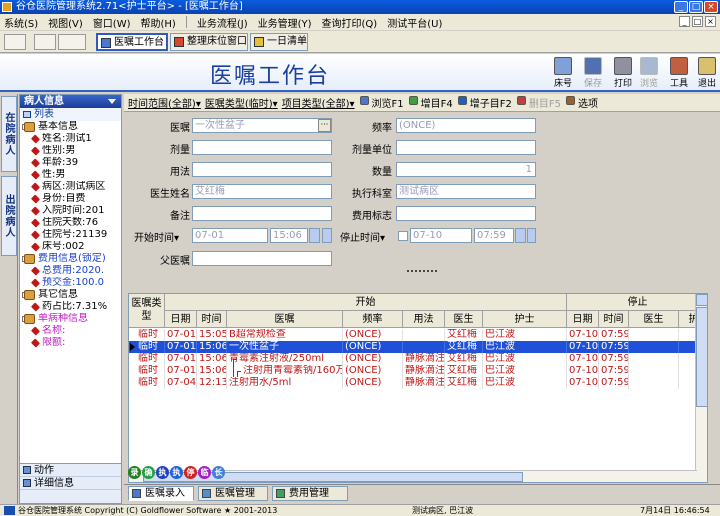  What do you see at coordinates (70, 101) in the screenshot?
I see `patient-info-header: 病人信息` at bounding box center [70, 101].